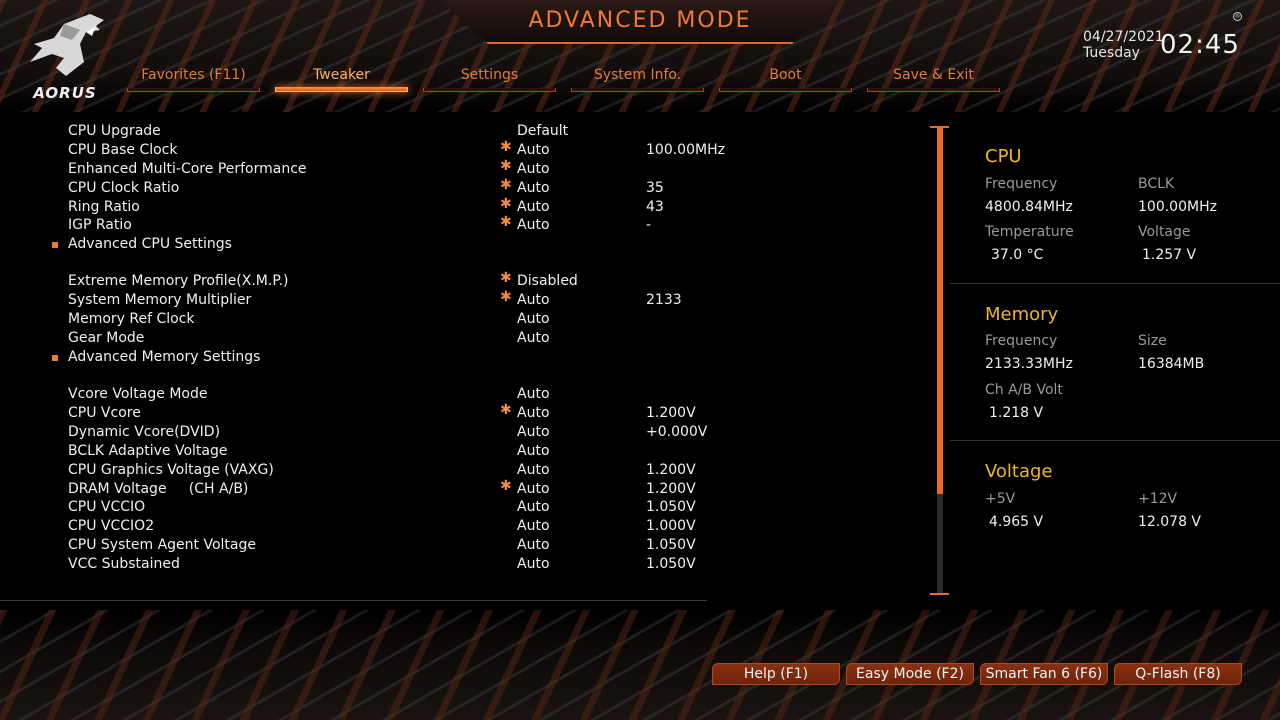  I want to click on setting-row: DRAM Voltage (CH A/B) ✱ Auto 1.200V, so click(360, 489).